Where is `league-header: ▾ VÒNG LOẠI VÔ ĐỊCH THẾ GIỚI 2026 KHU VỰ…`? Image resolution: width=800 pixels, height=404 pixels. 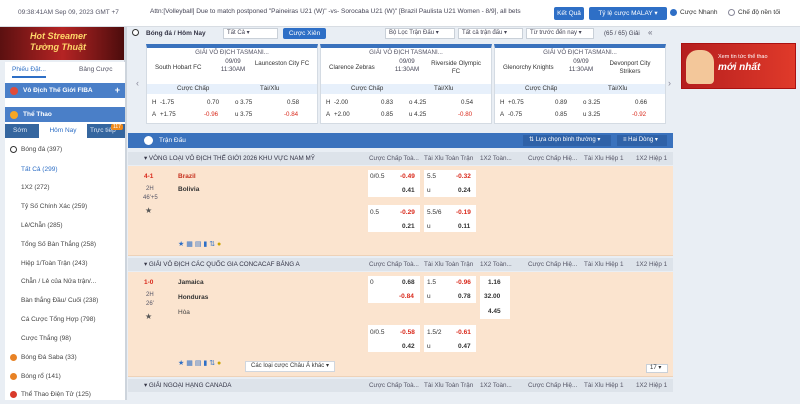 league-header: ▾ VÒNG LOẠI VÔ ĐỊCH THẾ GIỚI 2026 KHU VỰ… is located at coordinates (400, 158).